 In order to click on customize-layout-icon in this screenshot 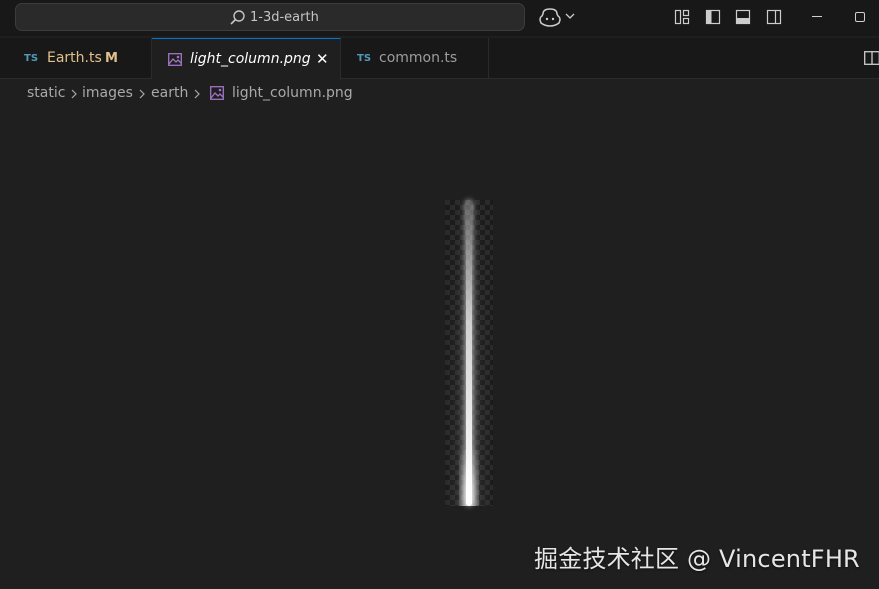, I will do `click(682, 17)`.